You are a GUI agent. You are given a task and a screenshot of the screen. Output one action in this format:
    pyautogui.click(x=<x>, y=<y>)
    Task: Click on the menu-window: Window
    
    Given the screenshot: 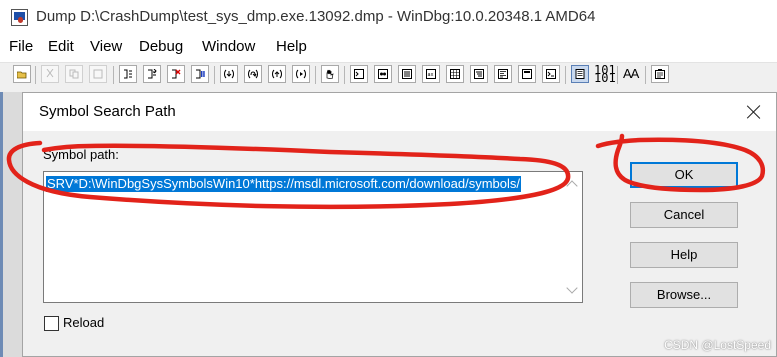 What is the action you would take?
    pyautogui.click(x=228, y=46)
    